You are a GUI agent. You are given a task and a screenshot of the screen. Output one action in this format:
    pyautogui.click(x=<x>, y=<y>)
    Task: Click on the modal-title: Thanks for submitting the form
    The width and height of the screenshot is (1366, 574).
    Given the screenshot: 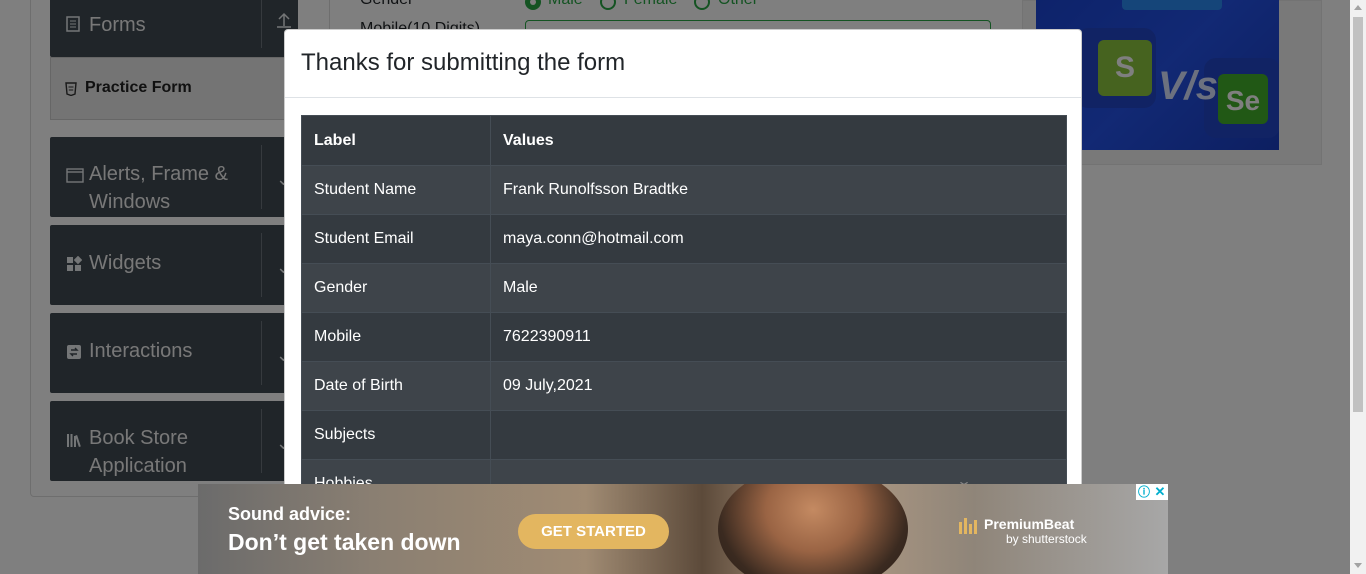 What is the action you would take?
    pyautogui.click(x=463, y=62)
    